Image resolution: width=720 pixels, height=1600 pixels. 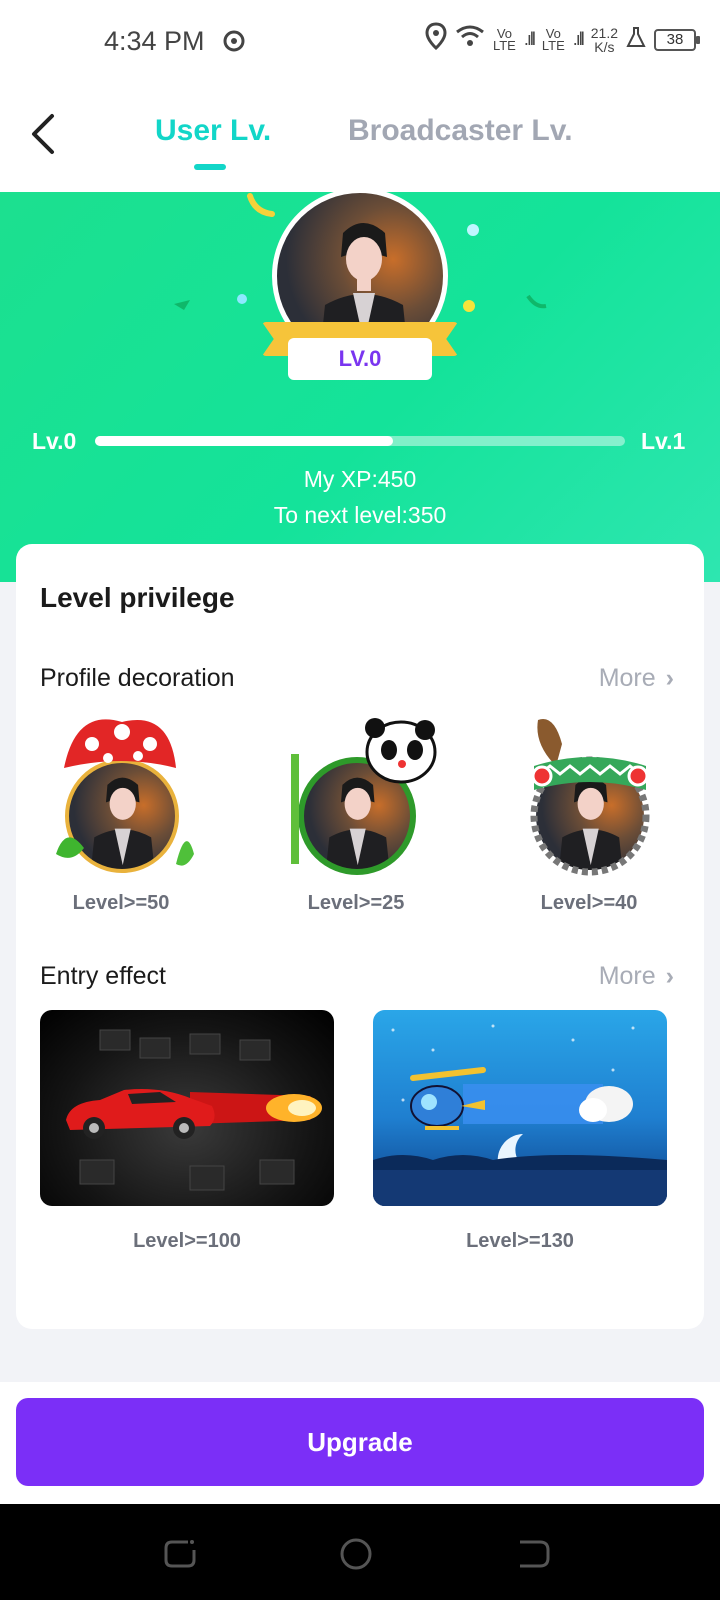 I want to click on signal-2-icon: .ıll, so click(x=578, y=39).